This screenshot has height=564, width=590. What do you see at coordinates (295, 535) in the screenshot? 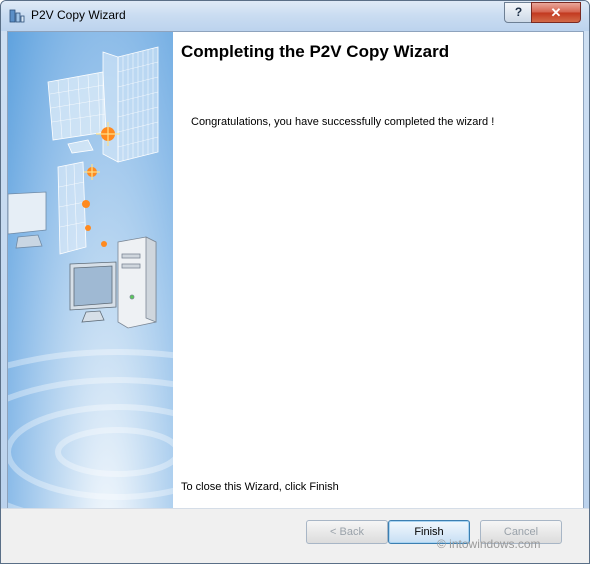
I see `button-bar: < Back Finish Cancel` at bounding box center [295, 535].